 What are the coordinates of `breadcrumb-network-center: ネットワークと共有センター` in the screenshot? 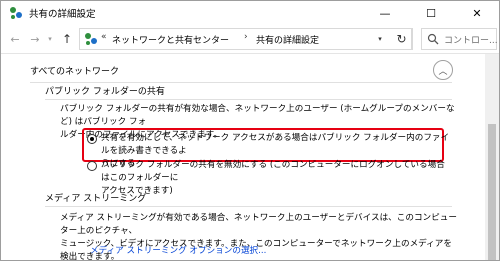 It's located at (170, 39).